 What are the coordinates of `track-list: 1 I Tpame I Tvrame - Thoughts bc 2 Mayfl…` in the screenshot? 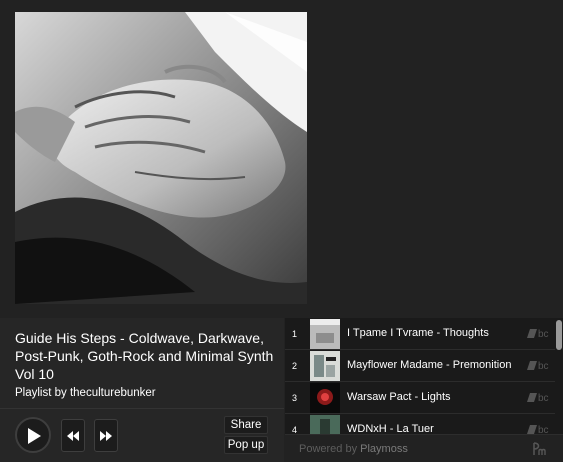 It's located at (424, 376).